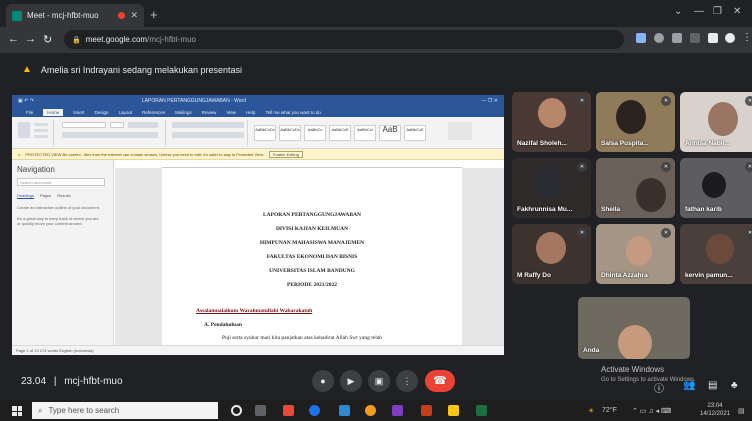 The width and height of the screenshot is (752, 421). I want to click on task-view-icon, so click(260, 410).